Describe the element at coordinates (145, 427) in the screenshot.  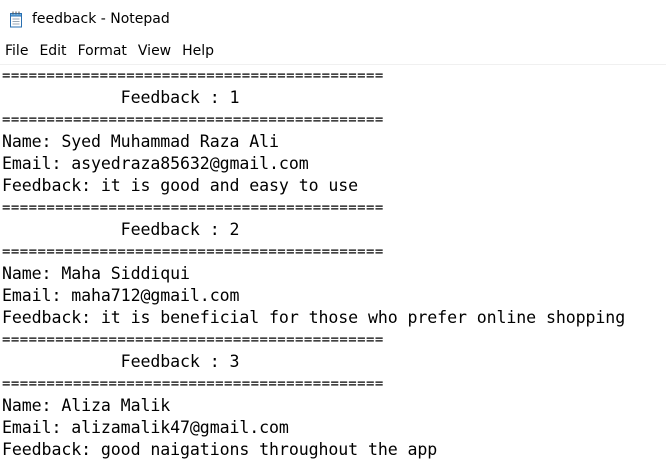
I see `text-line: Email: alizamalik47@gmail.com` at that location.